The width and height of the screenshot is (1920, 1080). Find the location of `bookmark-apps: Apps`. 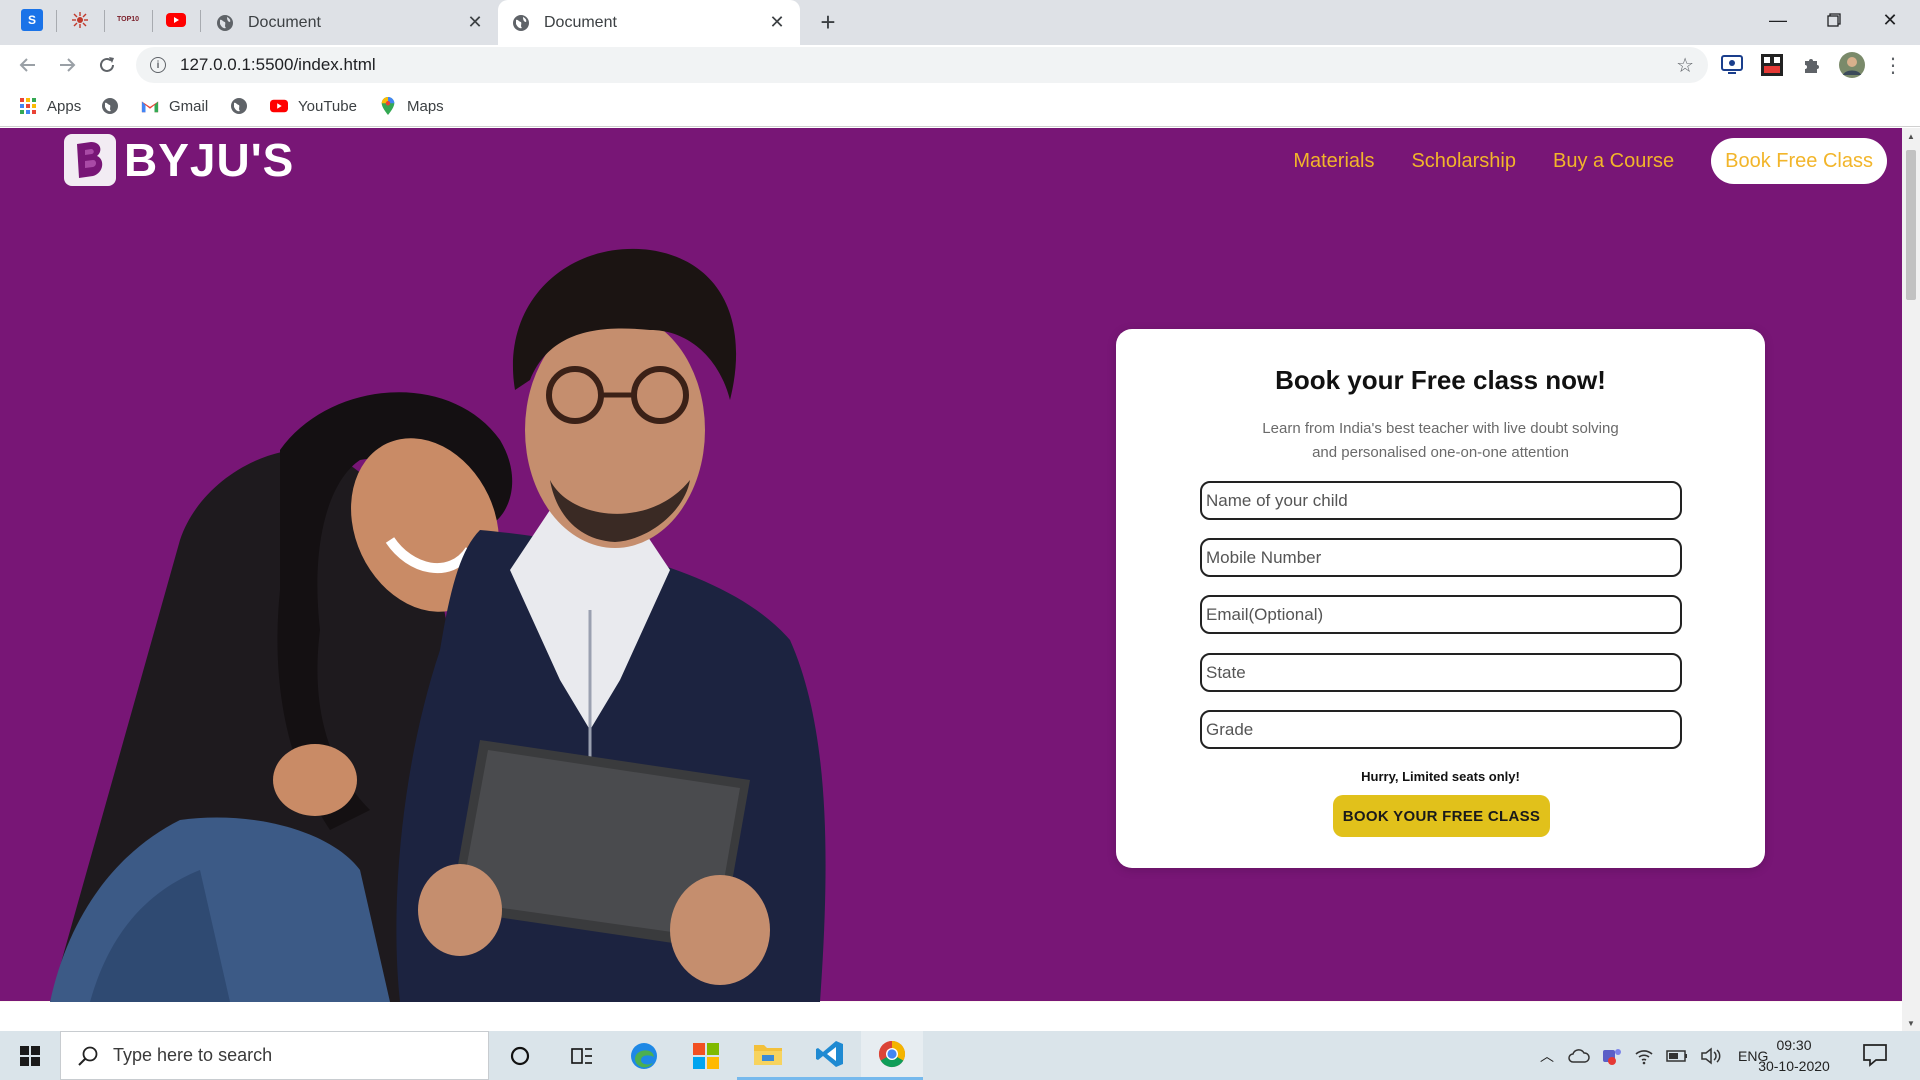

bookmark-apps: Apps is located at coordinates (50, 106).